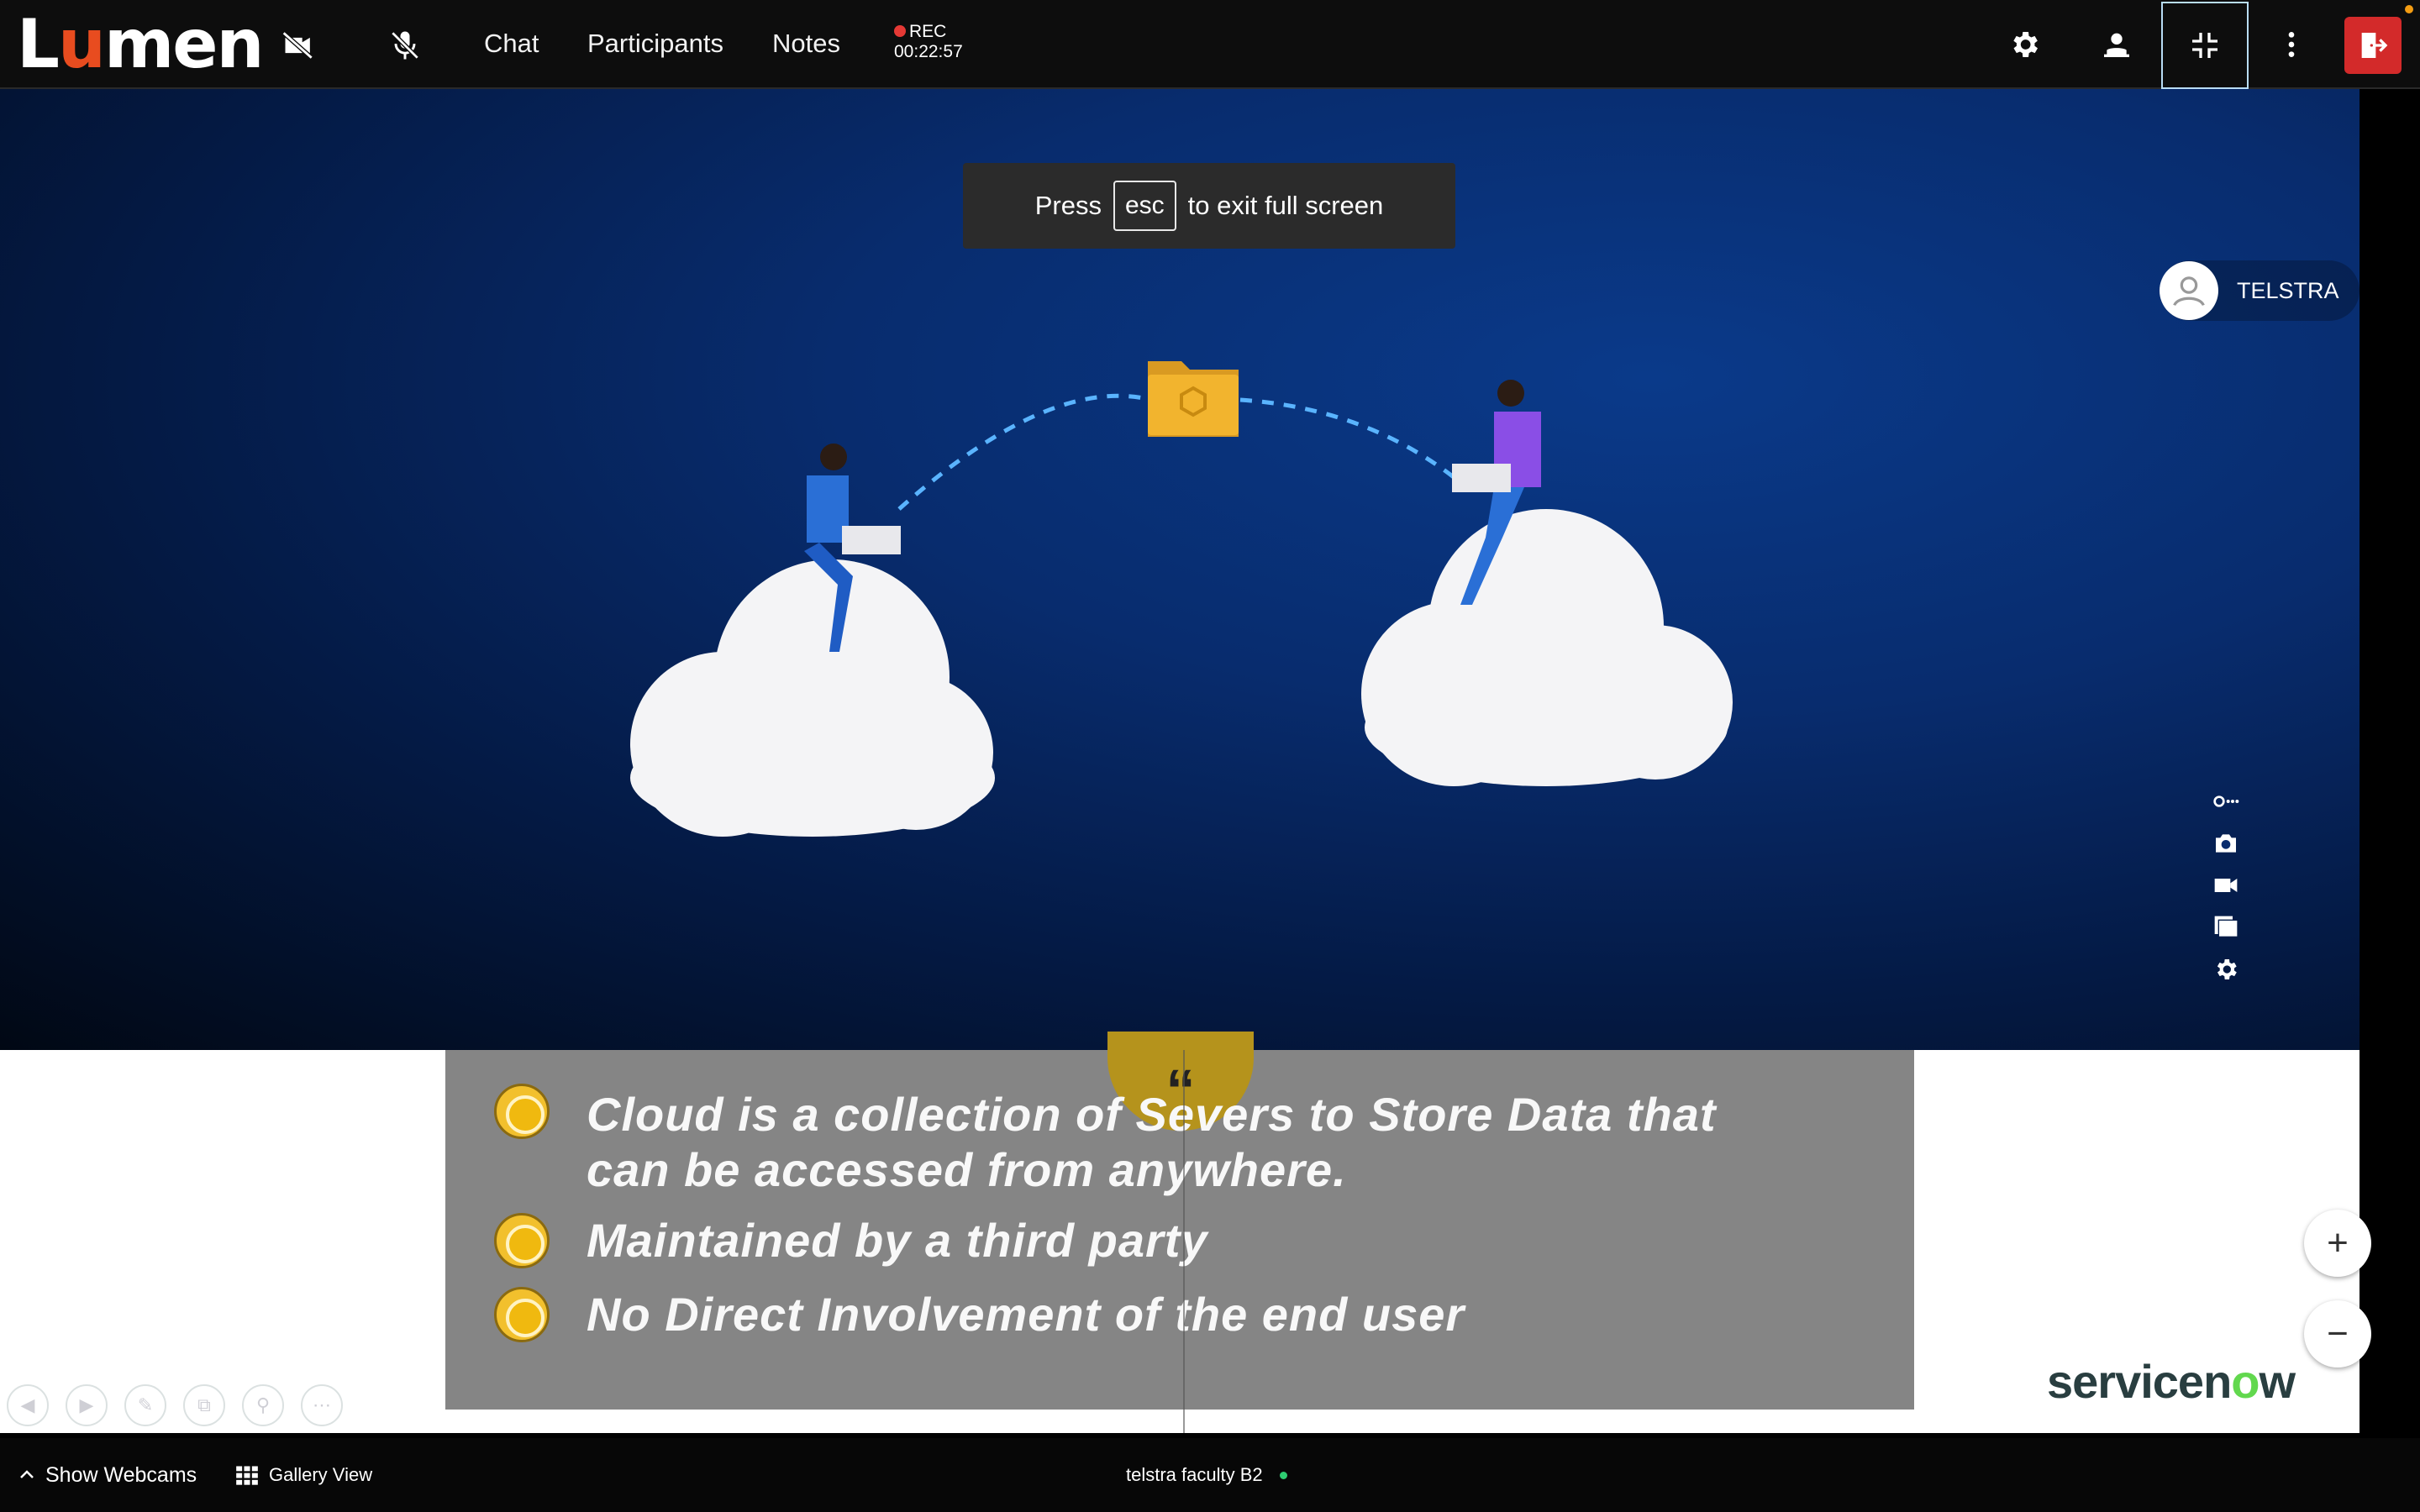 The width and height of the screenshot is (2420, 1512). I want to click on servicenow-logo: servicenow, so click(2171, 1381).